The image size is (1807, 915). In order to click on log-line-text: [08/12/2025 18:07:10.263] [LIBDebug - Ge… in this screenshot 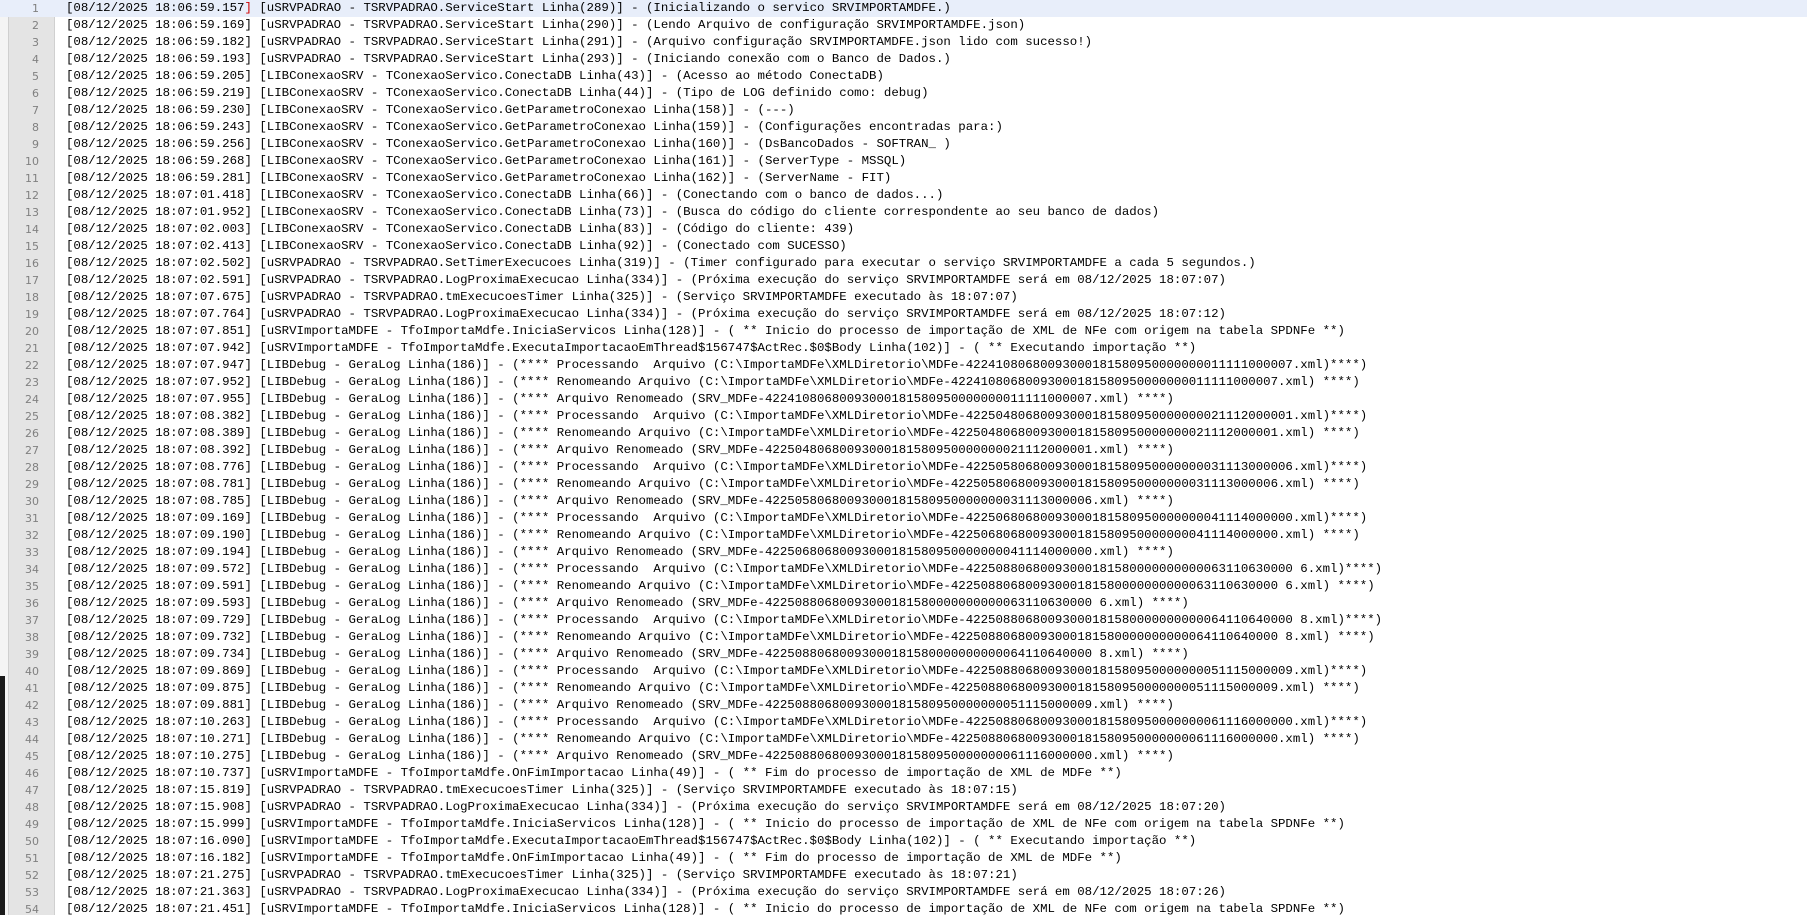, I will do `click(717, 722)`.